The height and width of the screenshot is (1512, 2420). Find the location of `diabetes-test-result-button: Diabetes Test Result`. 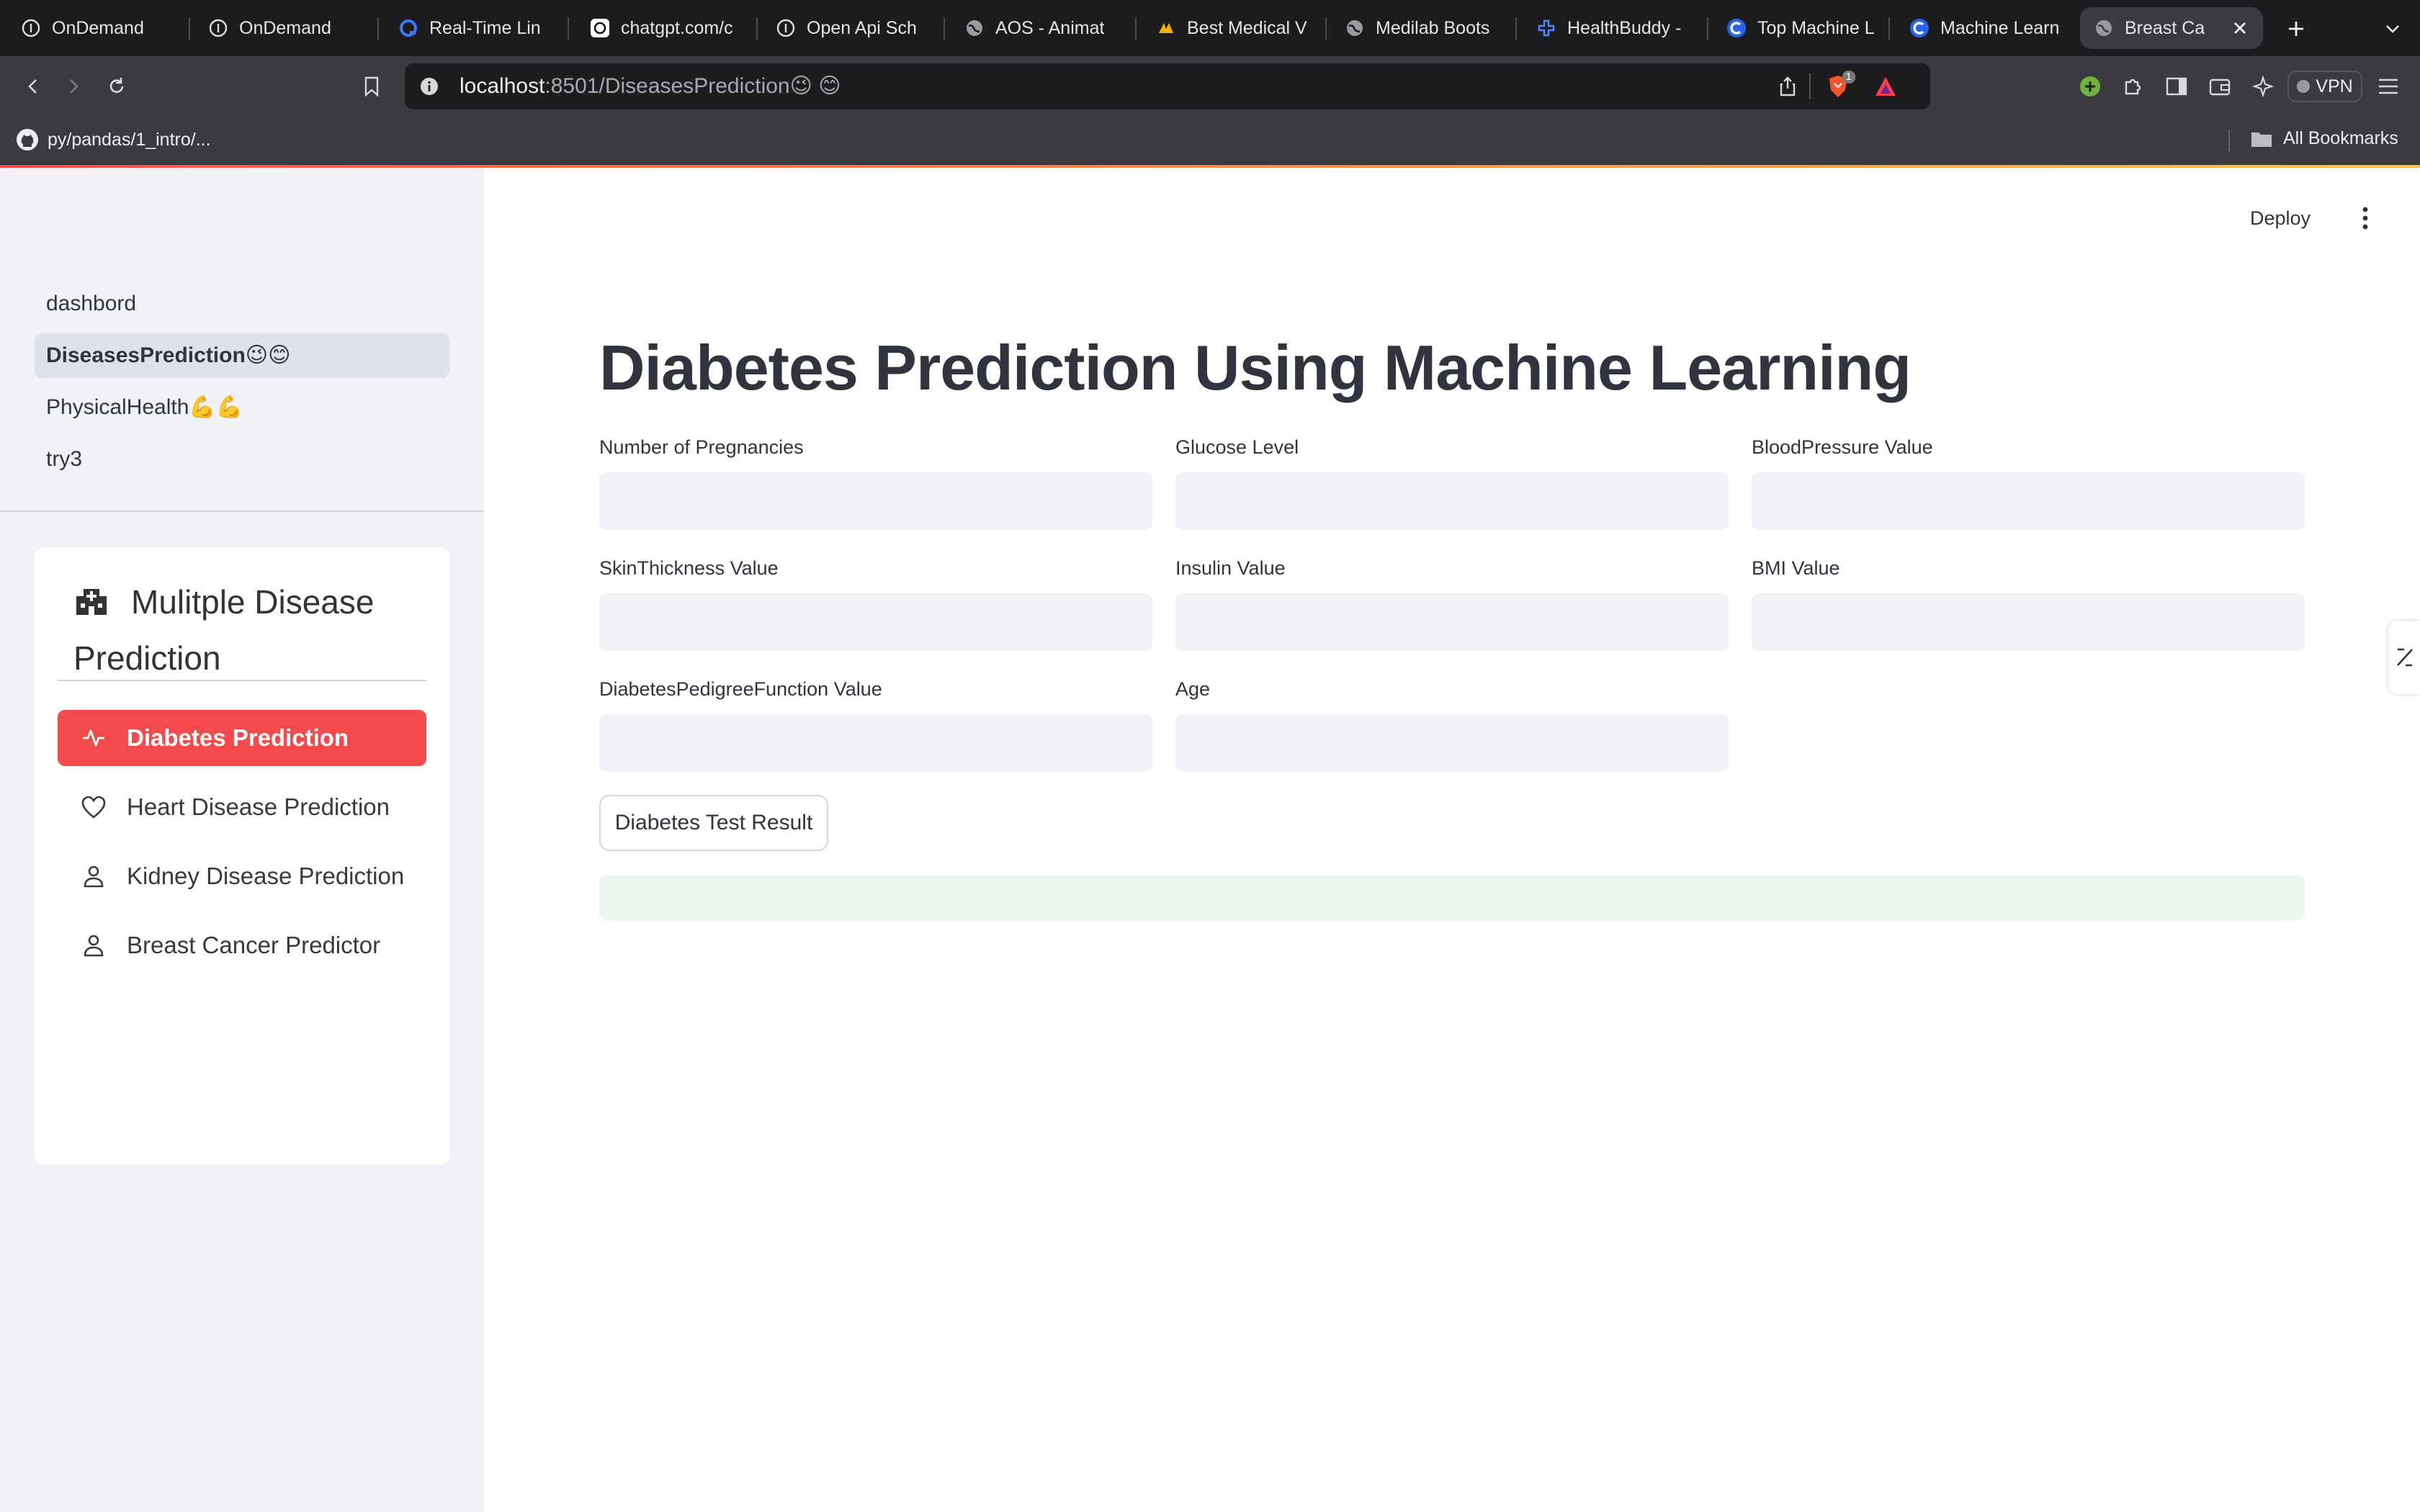

diabetes-test-result-button: Diabetes Test Result is located at coordinates (713, 823).